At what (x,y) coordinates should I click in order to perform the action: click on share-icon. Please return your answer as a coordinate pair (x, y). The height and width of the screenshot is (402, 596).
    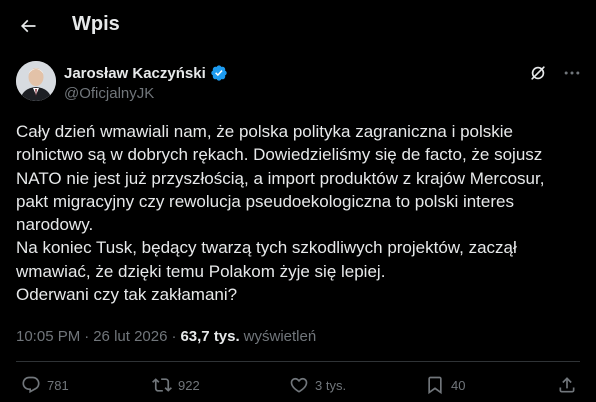
    Looking at the image, I should click on (567, 385).